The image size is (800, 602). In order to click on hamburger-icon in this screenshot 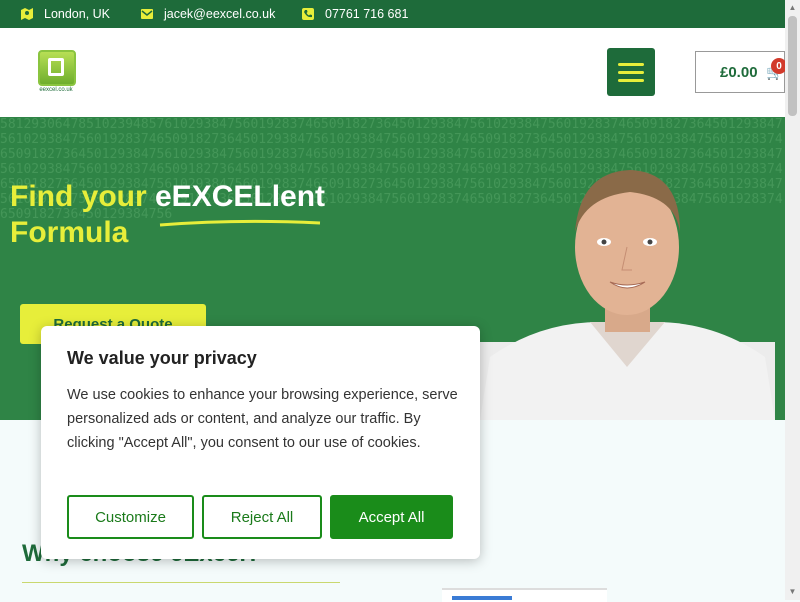, I will do `click(631, 64)`.